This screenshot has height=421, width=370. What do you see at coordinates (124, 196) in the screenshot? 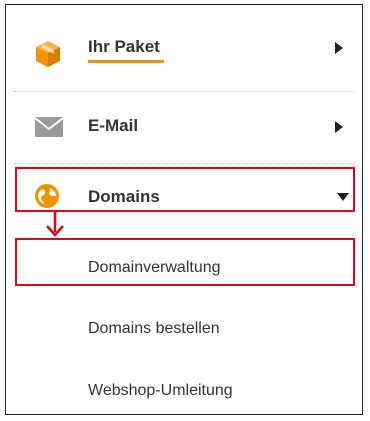
I see `menu-item-label: Domains` at bounding box center [124, 196].